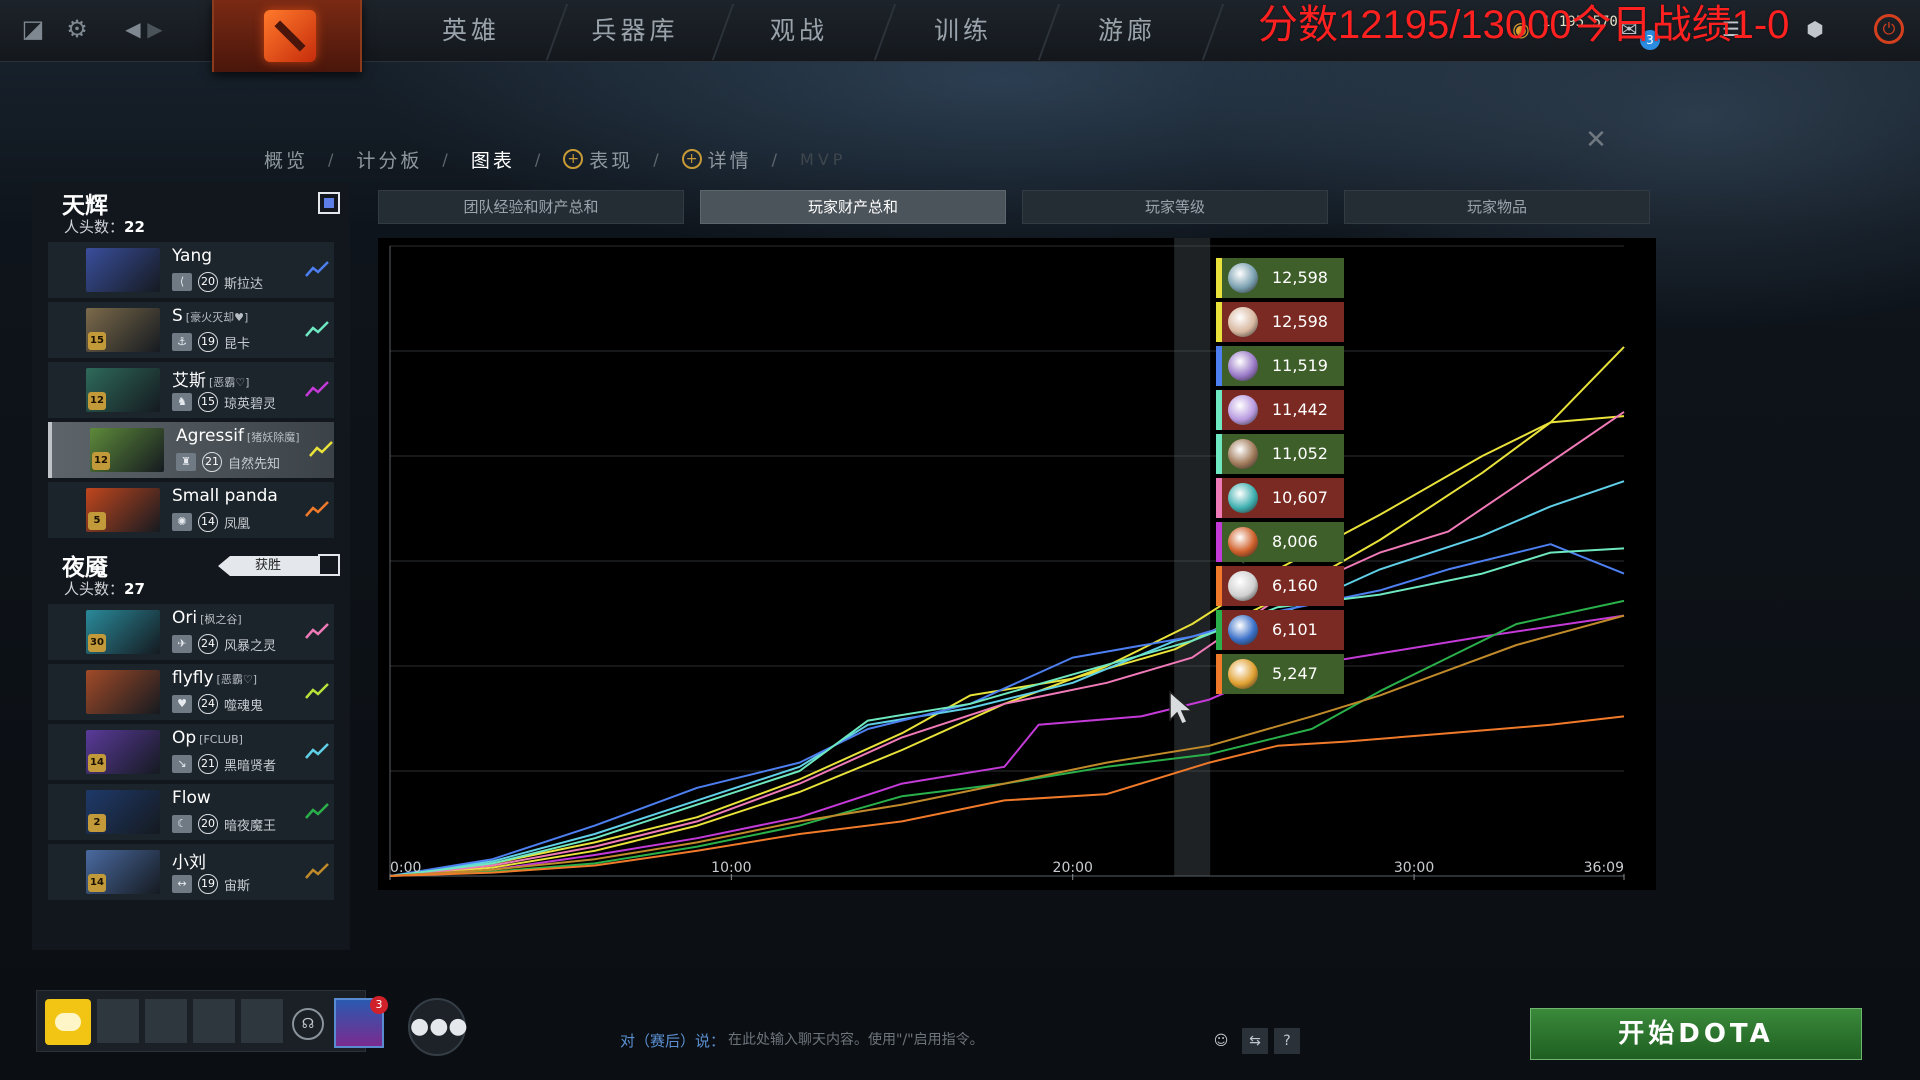 This screenshot has width=1920, height=1080. Describe the element at coordinates (1295, 673) in the screenshot. I see `net-worth-value: 5,247` at that location.